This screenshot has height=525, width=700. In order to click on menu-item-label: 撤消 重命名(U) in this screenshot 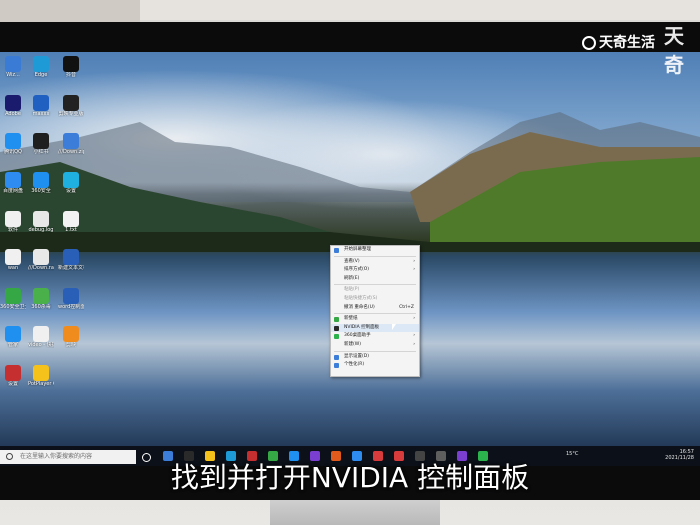, I will do `click(359, 307)`.